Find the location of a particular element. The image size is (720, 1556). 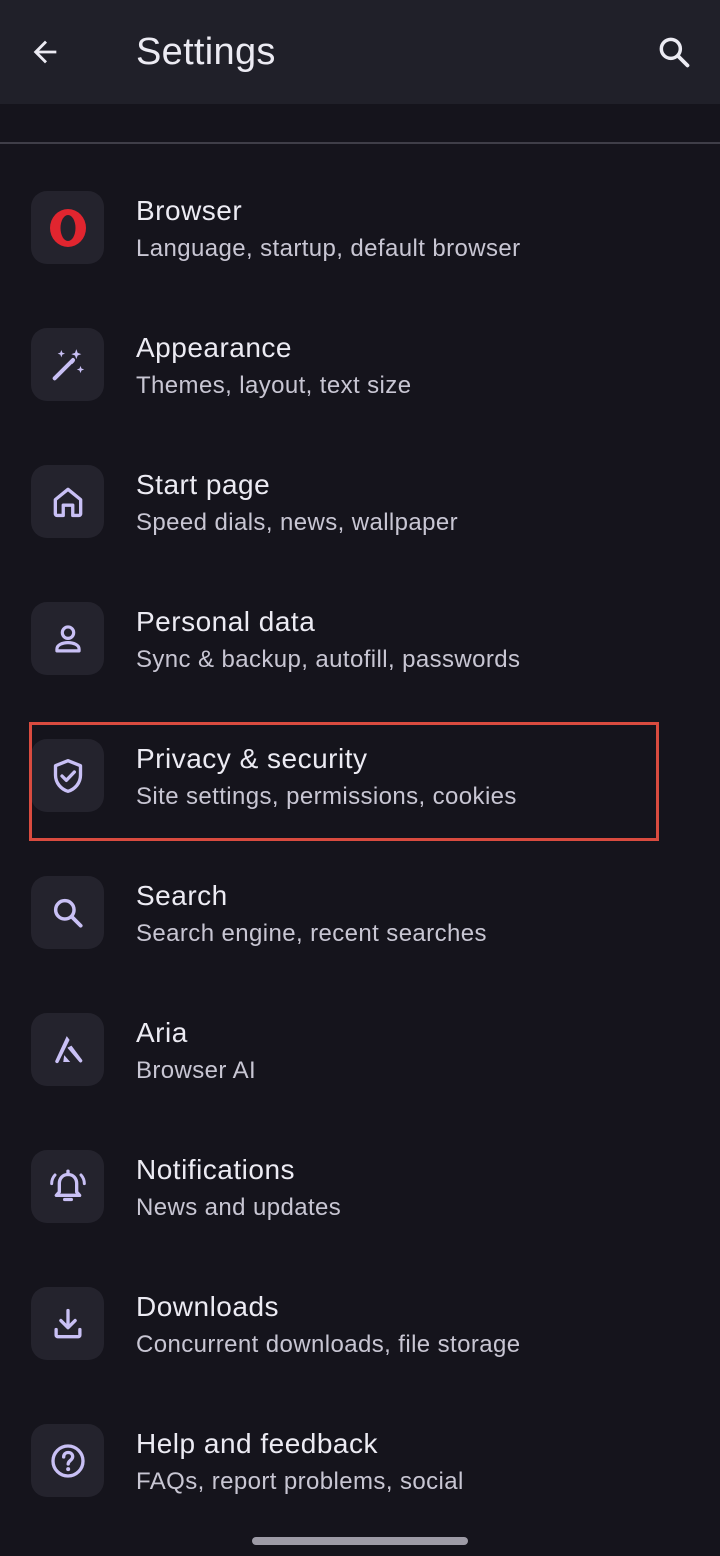

top-app-bar: Settings is located at coordinates (360, 52).